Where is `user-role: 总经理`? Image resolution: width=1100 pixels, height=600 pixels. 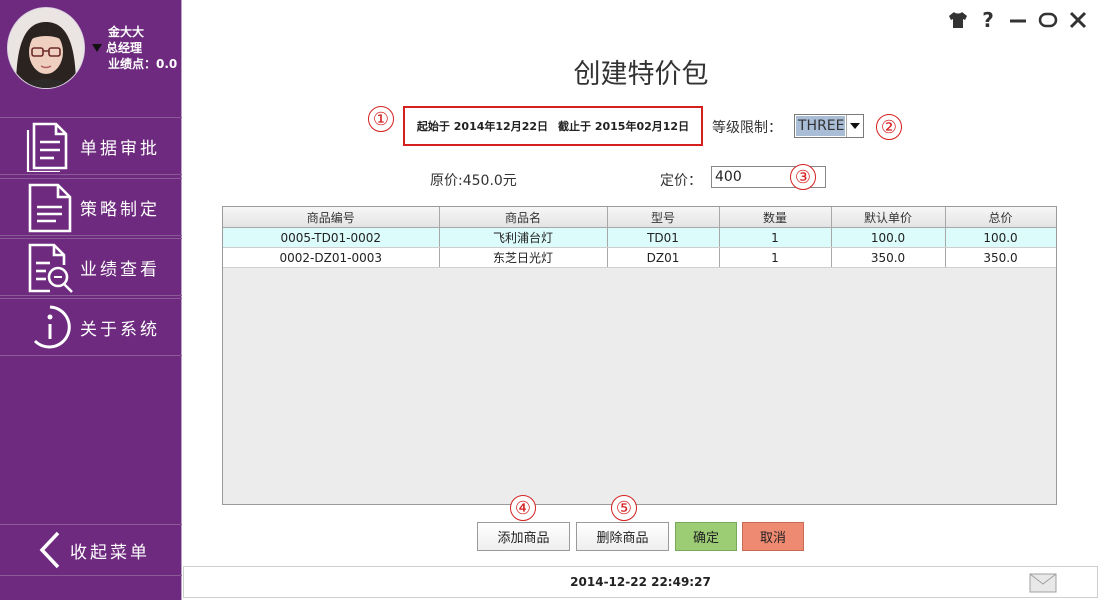
user-role: 总经理 is located at coordinates (124, 48).